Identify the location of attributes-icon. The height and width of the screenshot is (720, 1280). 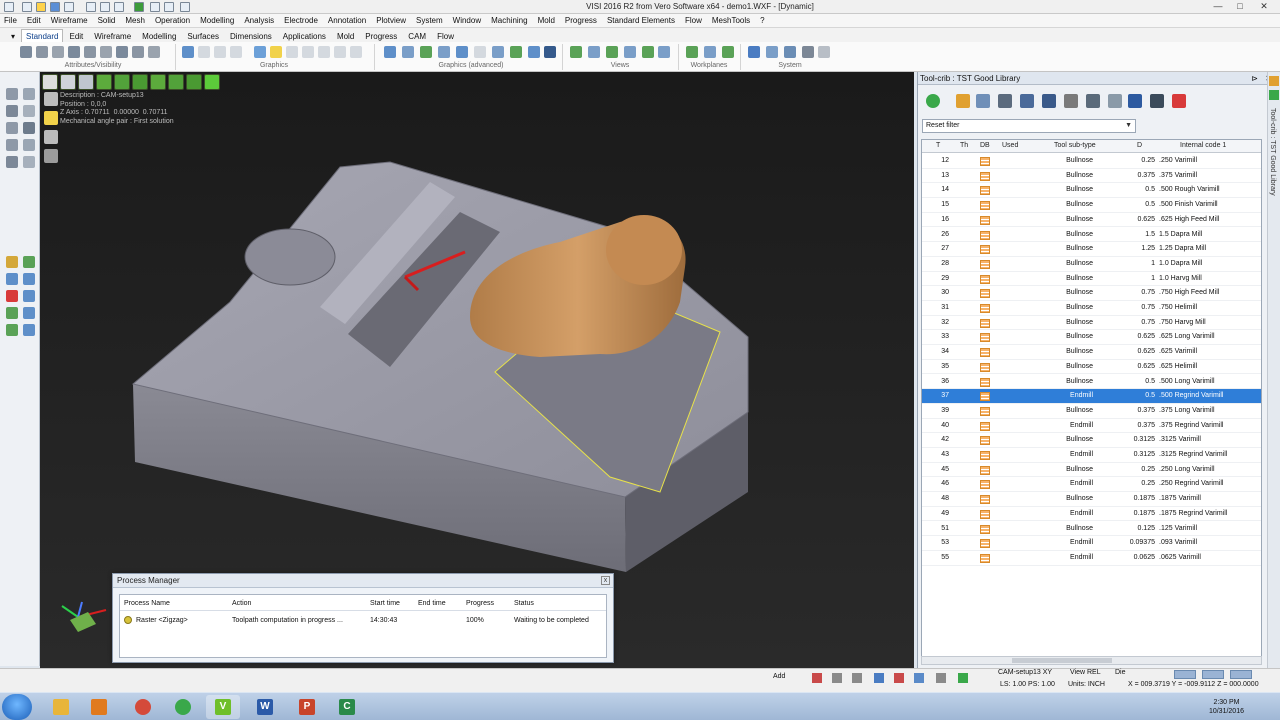
(90, 52).